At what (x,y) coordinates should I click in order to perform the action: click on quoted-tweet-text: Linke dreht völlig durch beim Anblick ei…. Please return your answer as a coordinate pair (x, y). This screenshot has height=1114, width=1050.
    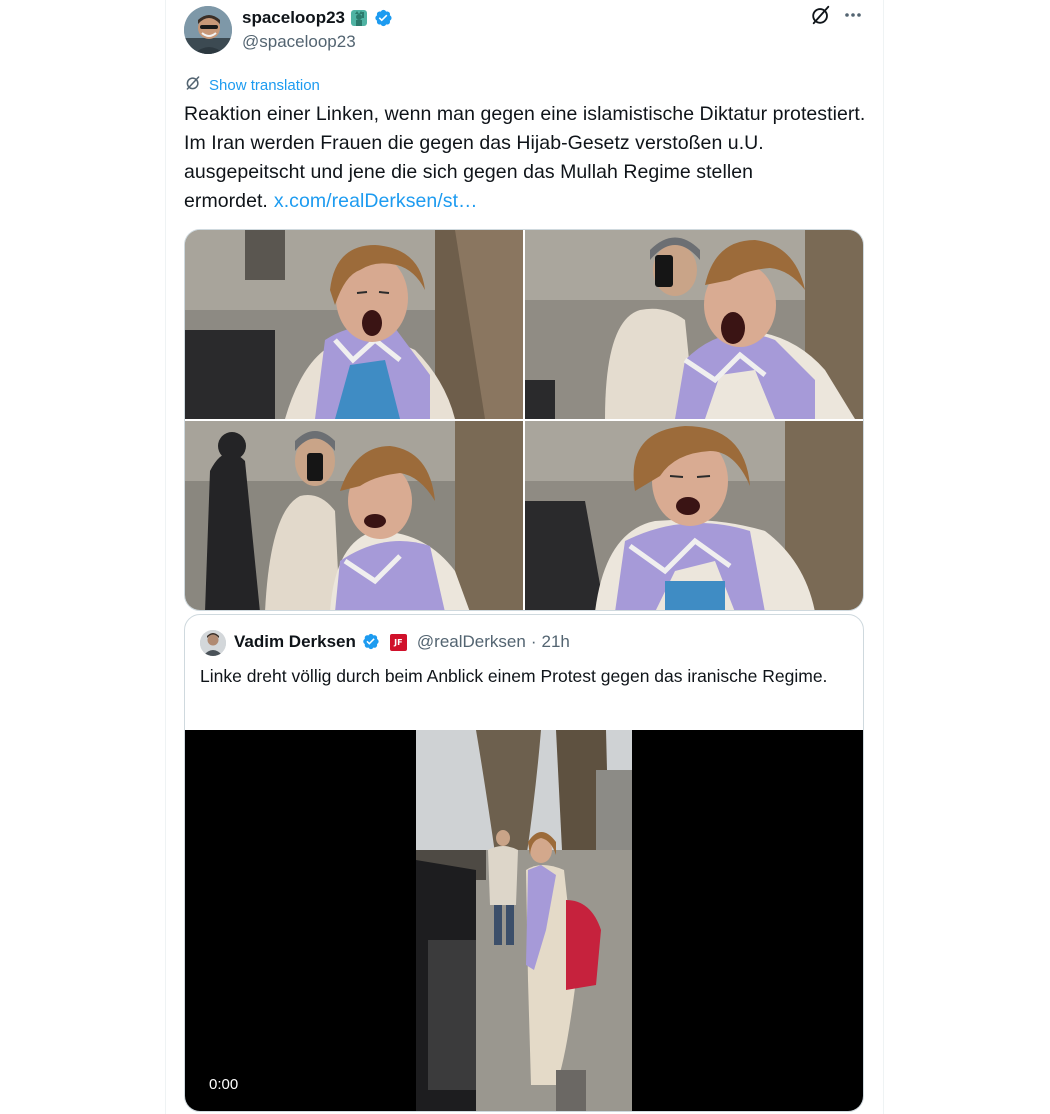
    Looking at the image, I should click on (514, 676).